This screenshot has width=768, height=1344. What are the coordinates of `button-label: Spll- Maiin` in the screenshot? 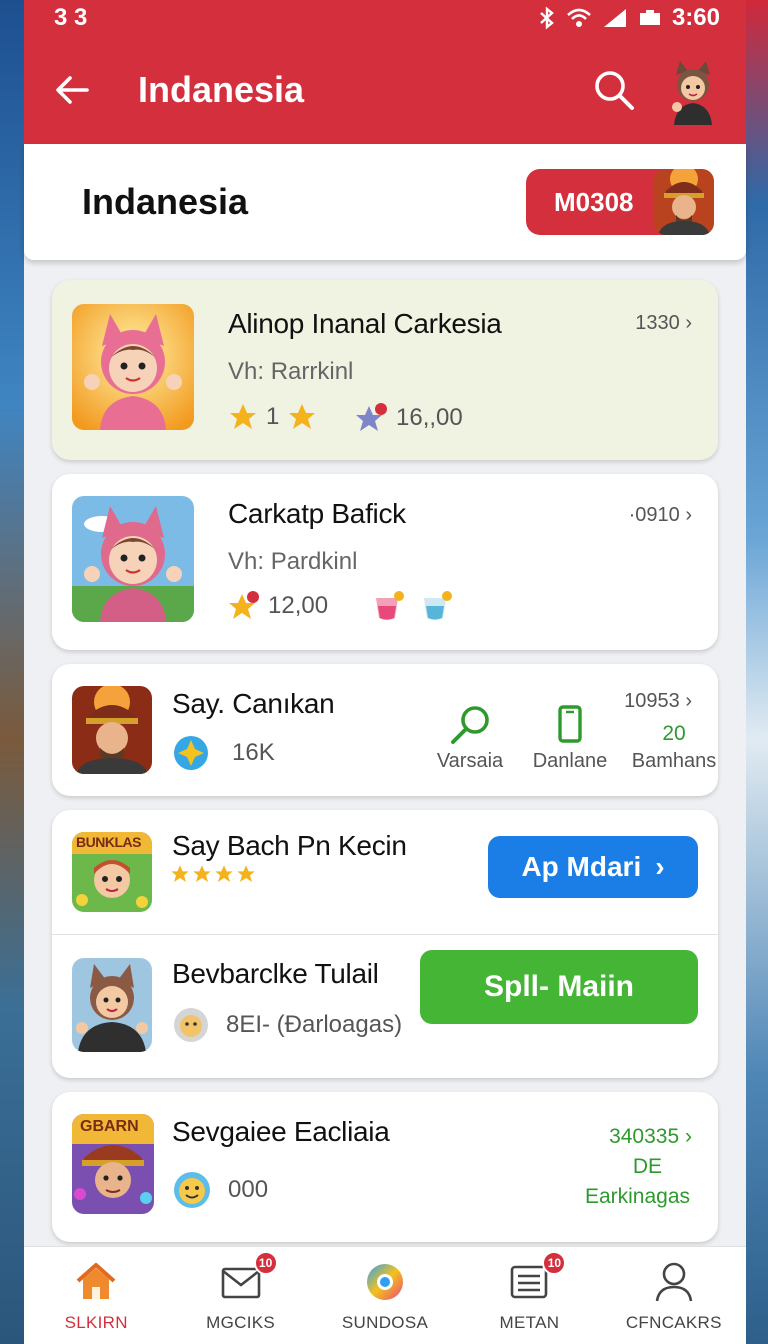 It's located at (559, 986).